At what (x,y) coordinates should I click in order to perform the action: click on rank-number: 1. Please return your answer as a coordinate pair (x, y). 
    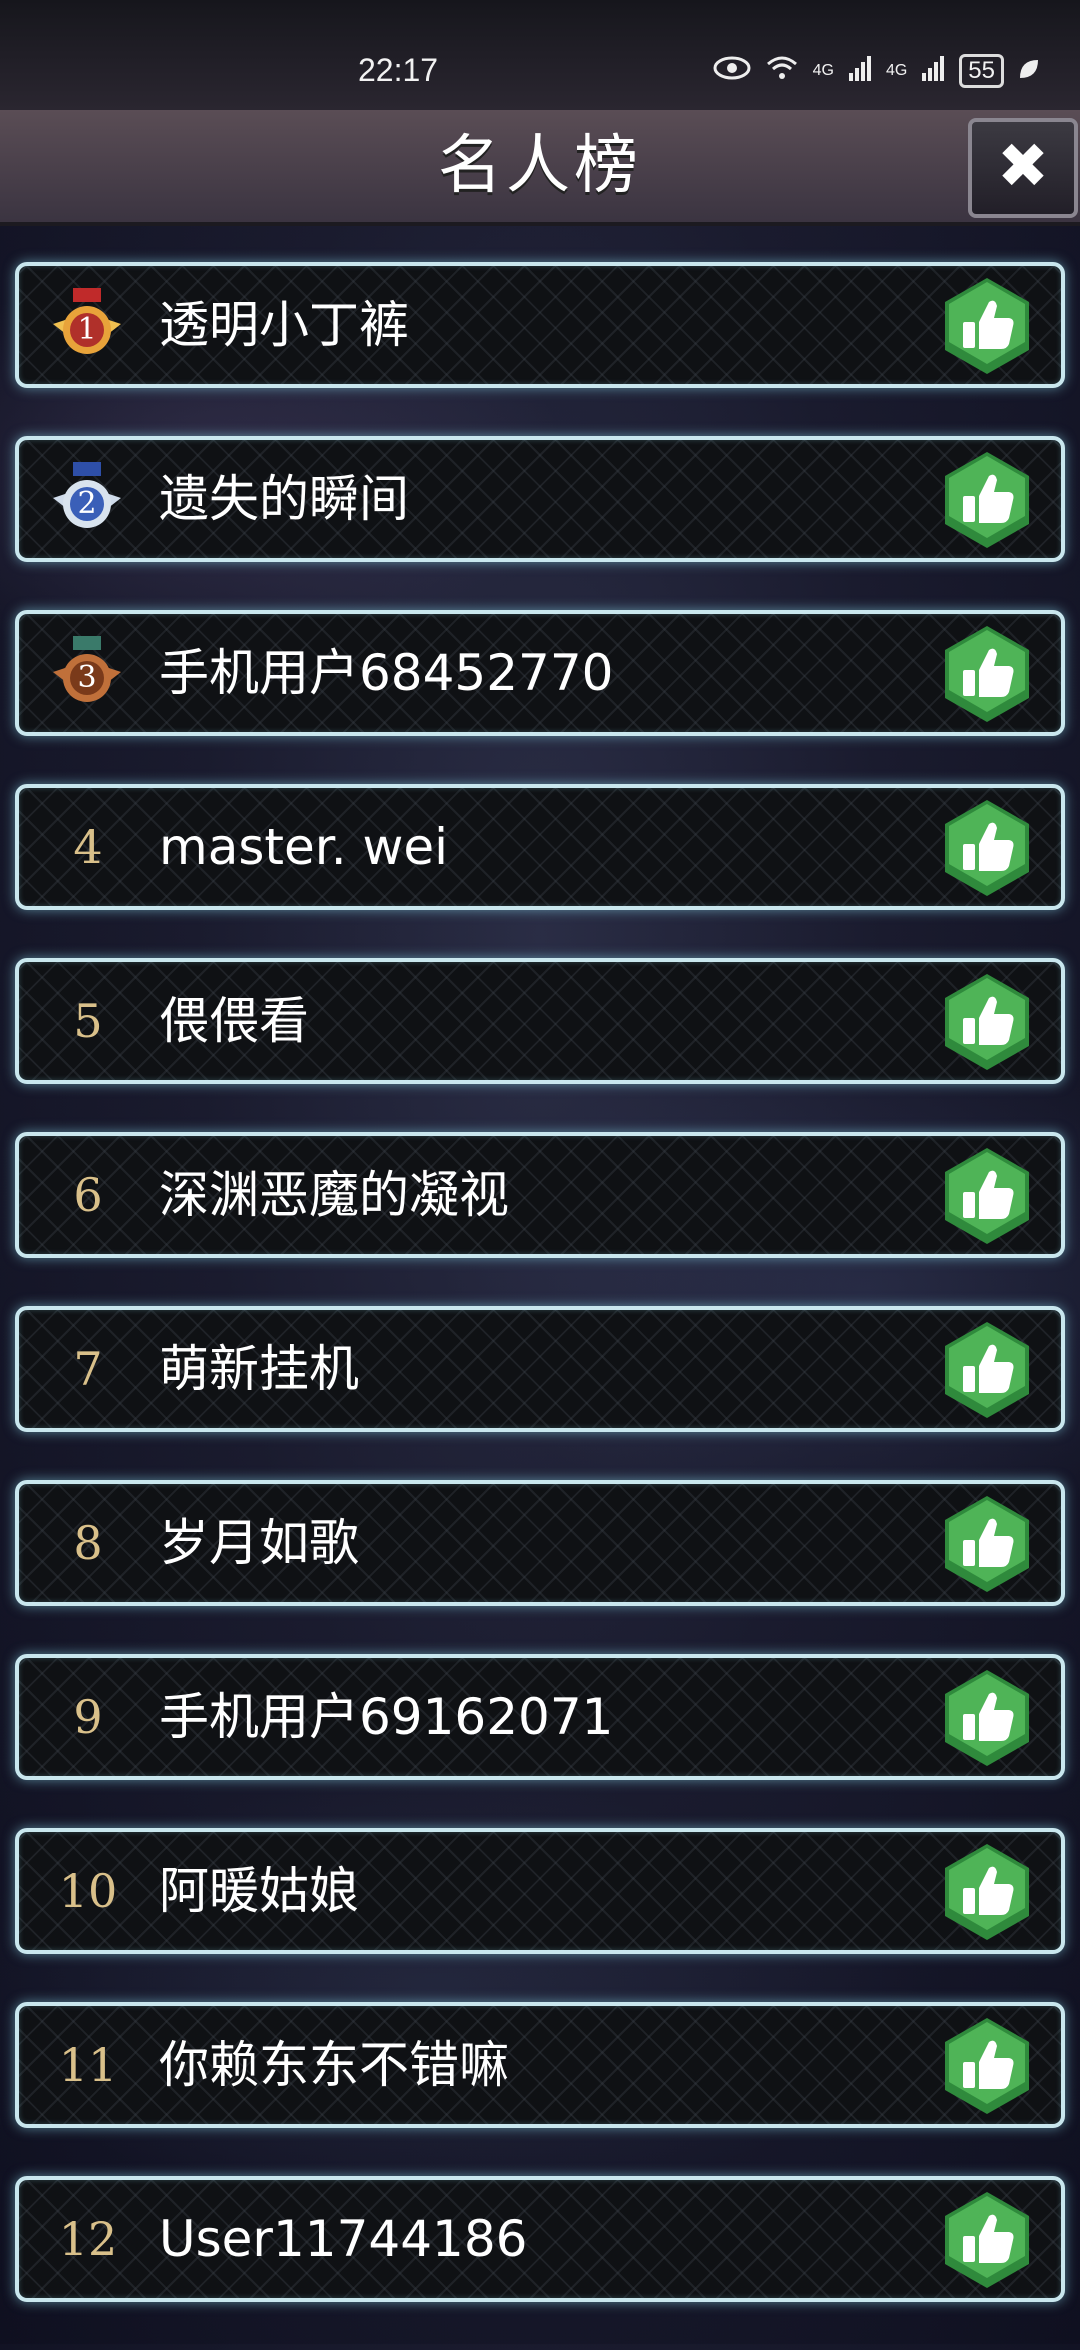
    Looking at the image, I should click on (87, 329).